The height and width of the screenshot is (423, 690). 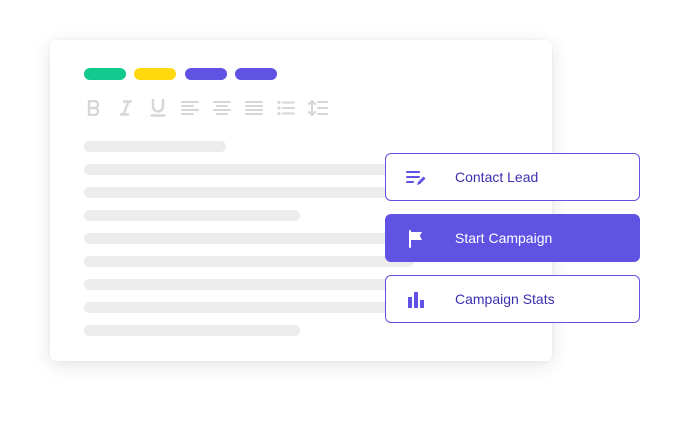 What do you see at coordinates (504, 238) in the screenshot?
I see `start-campaign-label: Start Campaign` at bounding box center [504, 238].